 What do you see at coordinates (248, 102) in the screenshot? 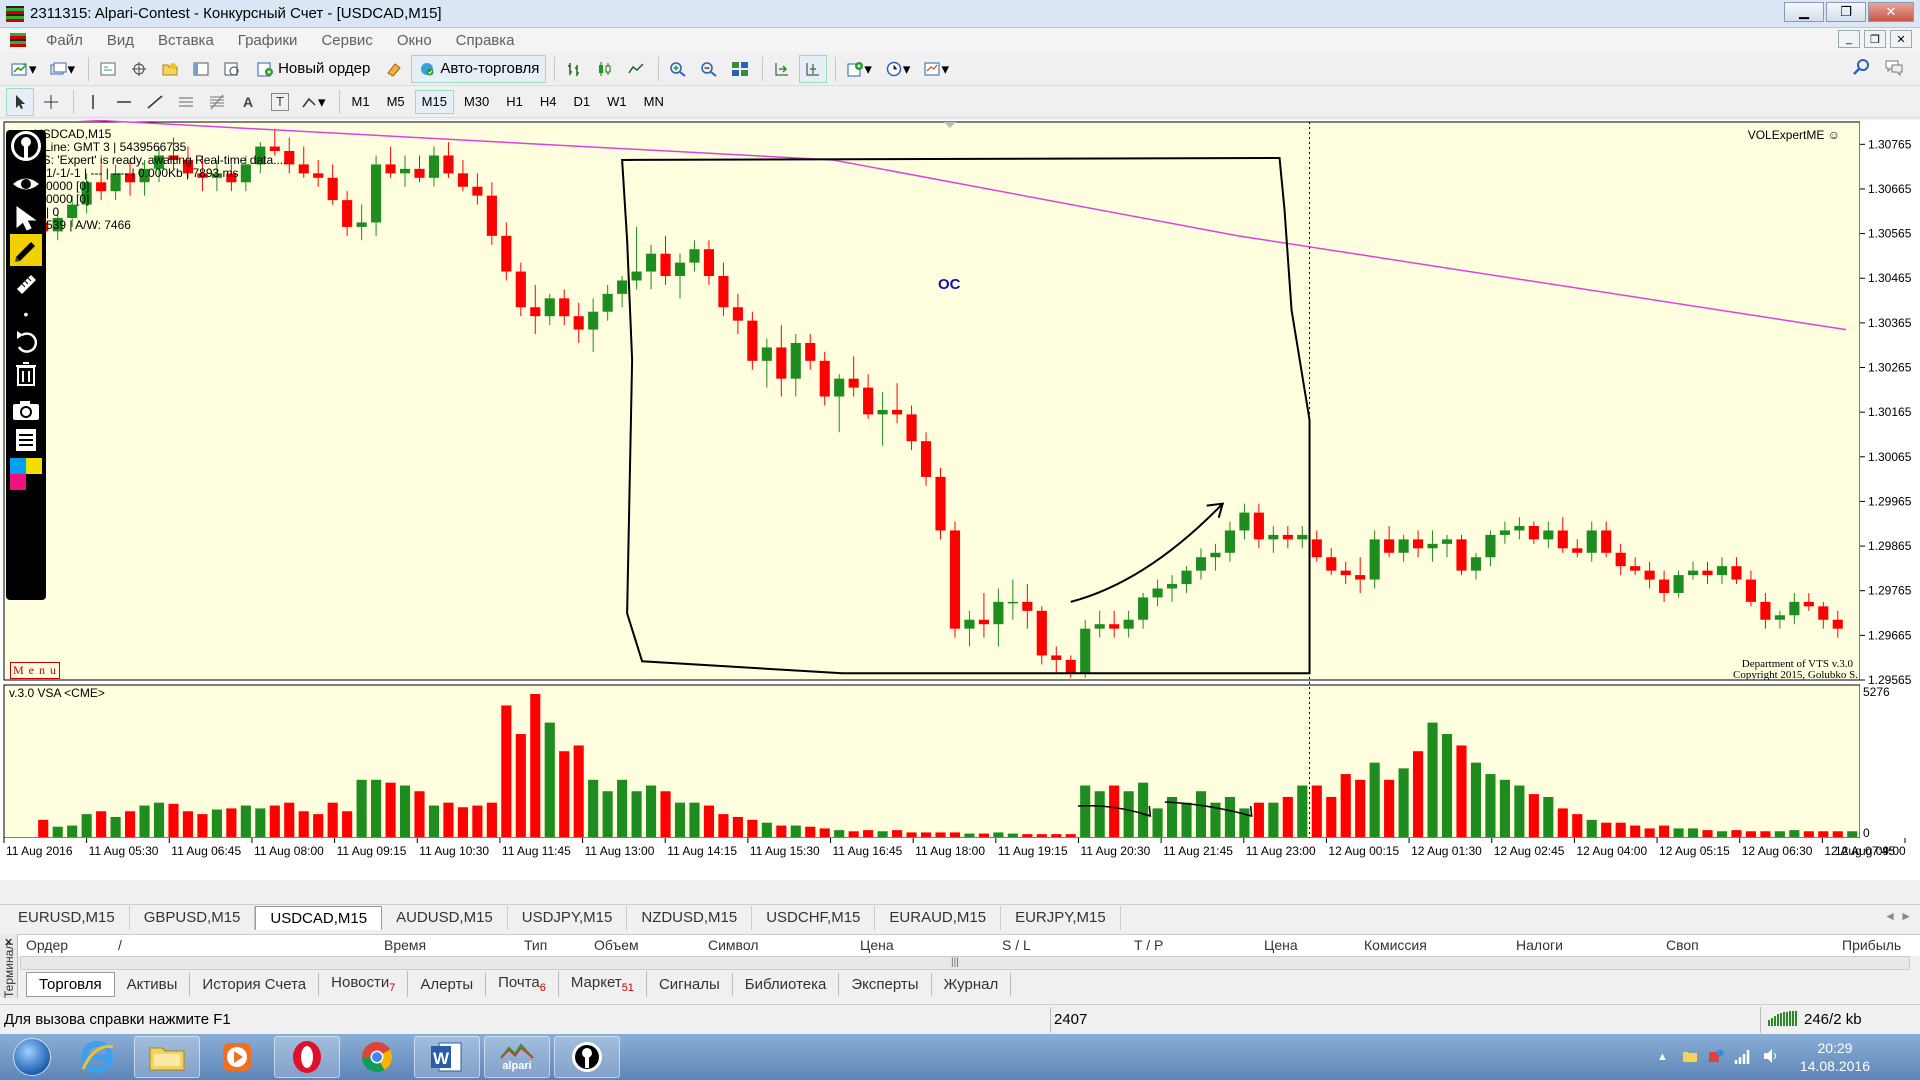
I see `text-tool-button: A` at bounding box center [248, 102].